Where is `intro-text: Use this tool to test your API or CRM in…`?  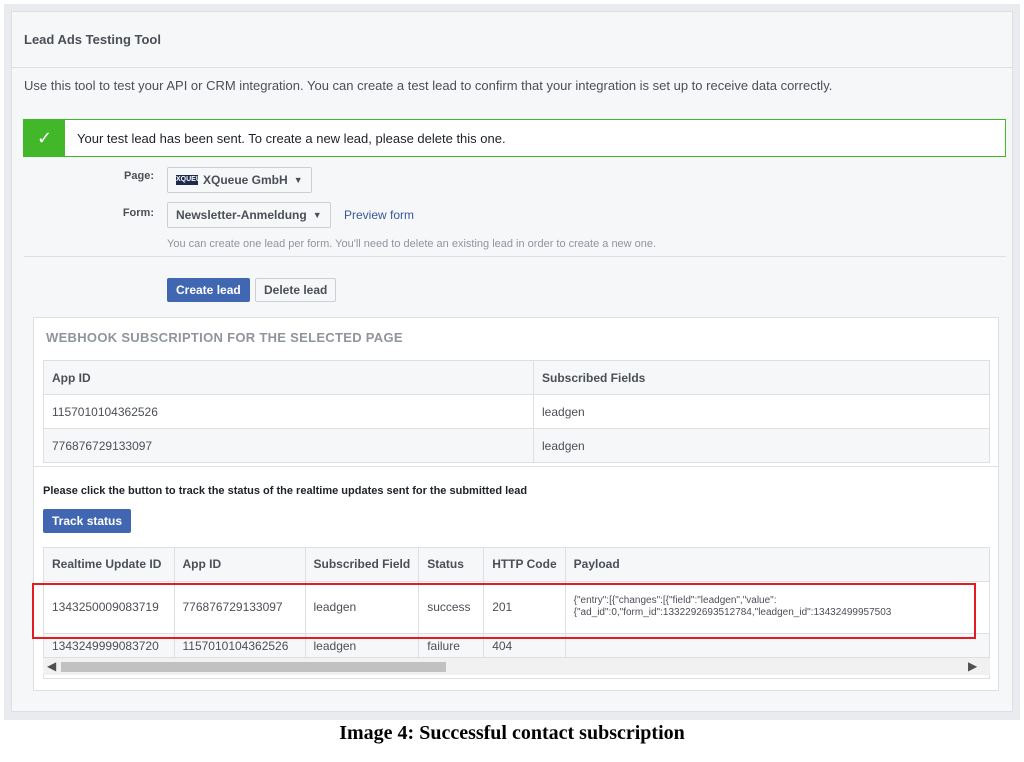
intro-text: Use this tool to test your API or CRM in… is located at coordinates (428, 85).